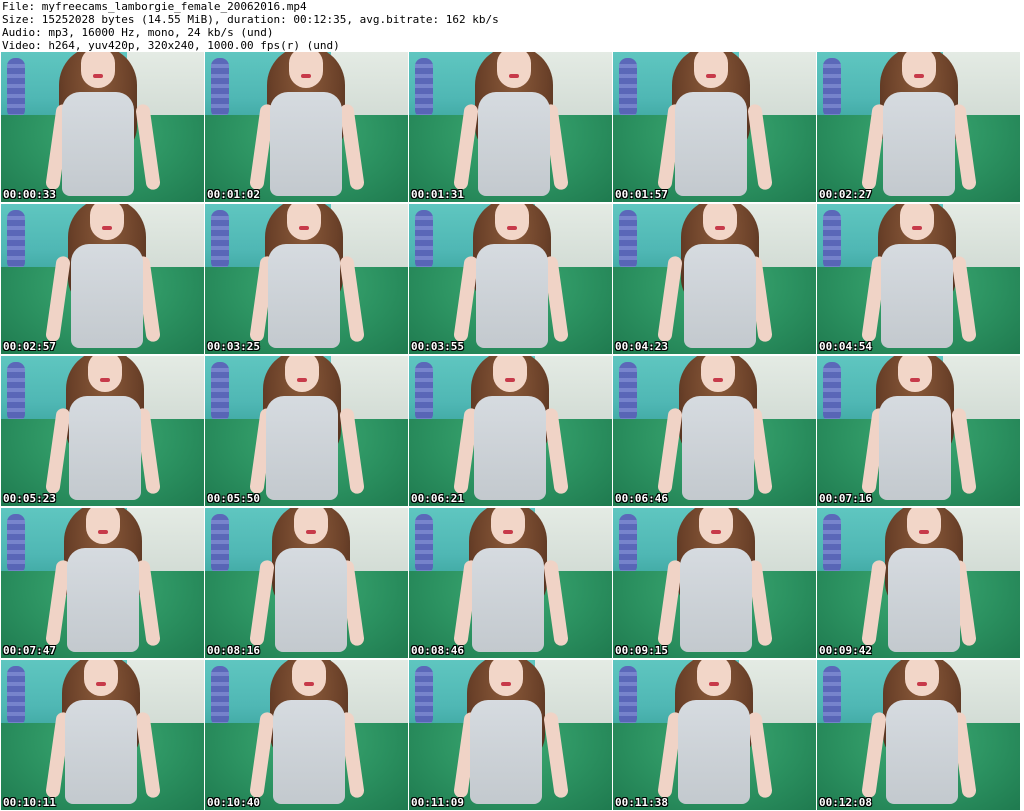  Describe the element at coordinates (845, 498) in the screenshot. I see `timestamp-label: 00:07:16` at that location.